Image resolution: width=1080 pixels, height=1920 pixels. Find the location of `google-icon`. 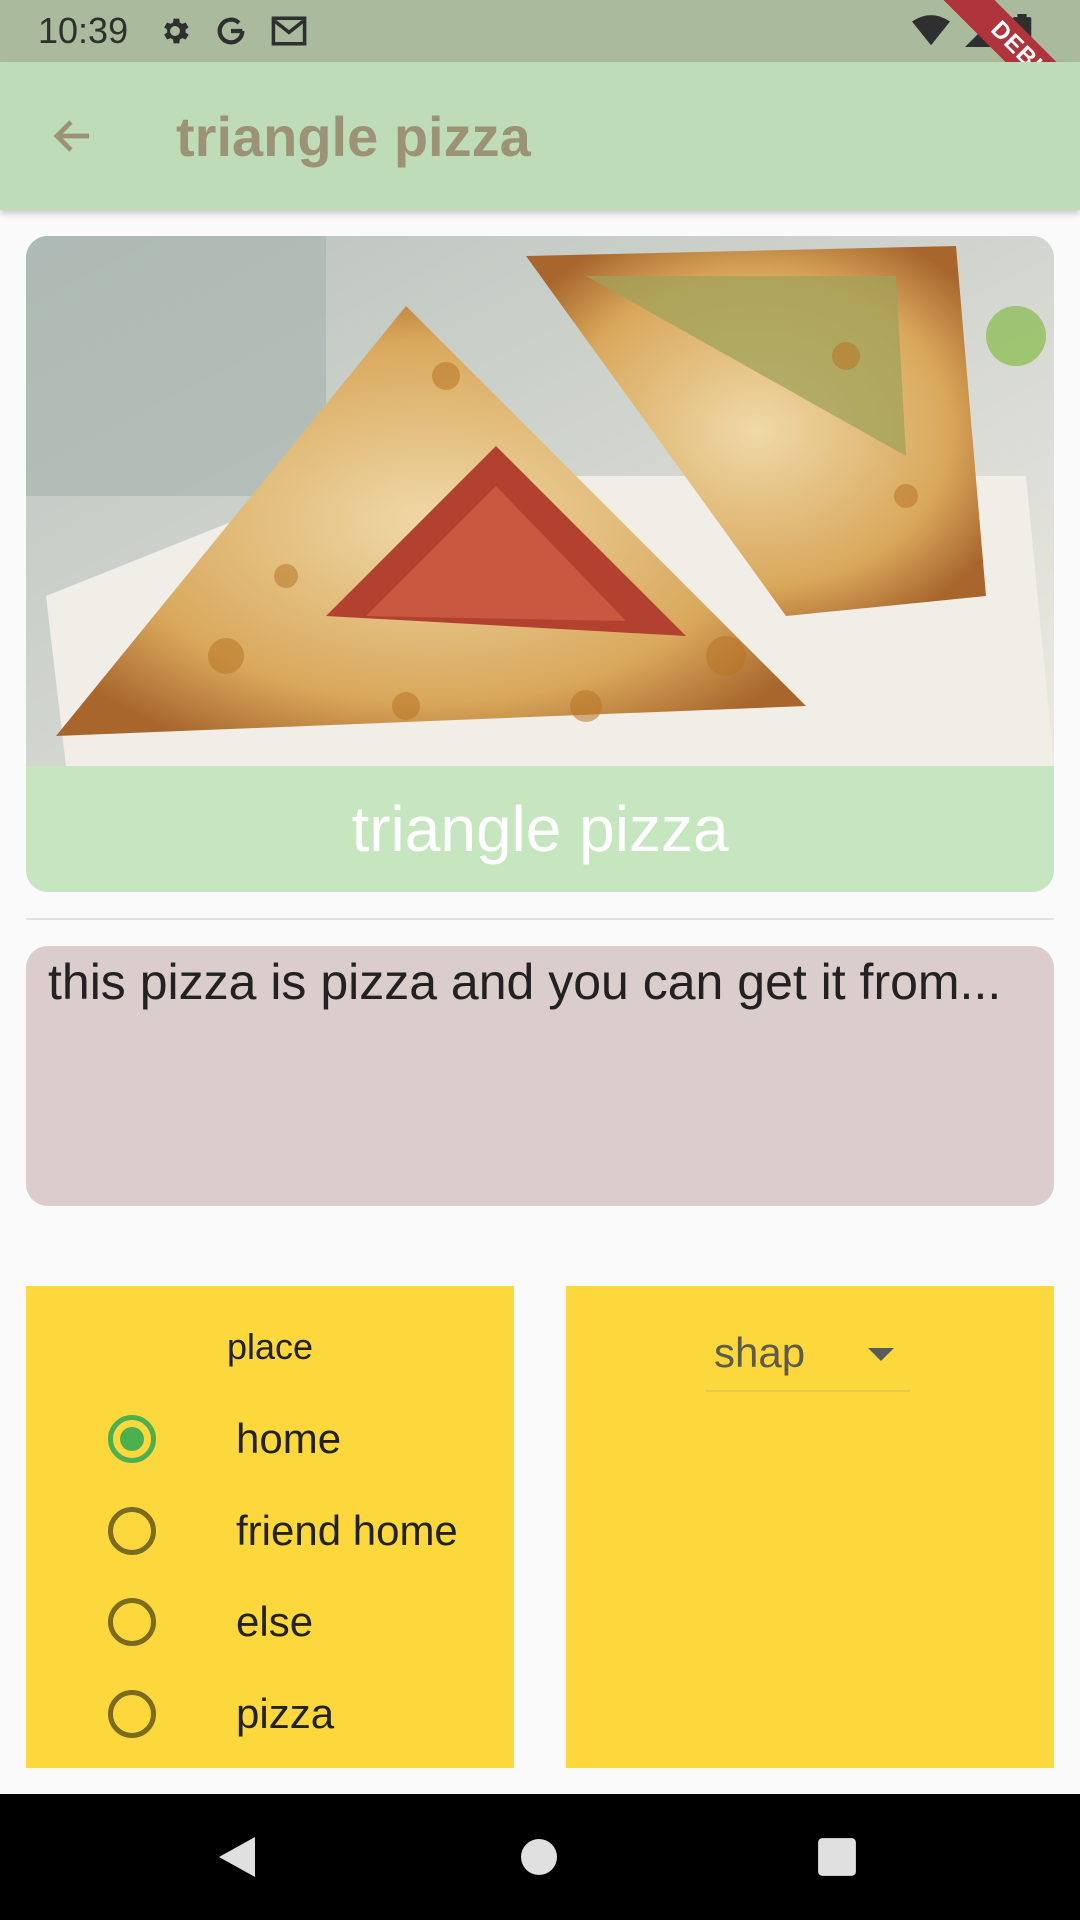

google-icon is located at coordinates (231, 31).